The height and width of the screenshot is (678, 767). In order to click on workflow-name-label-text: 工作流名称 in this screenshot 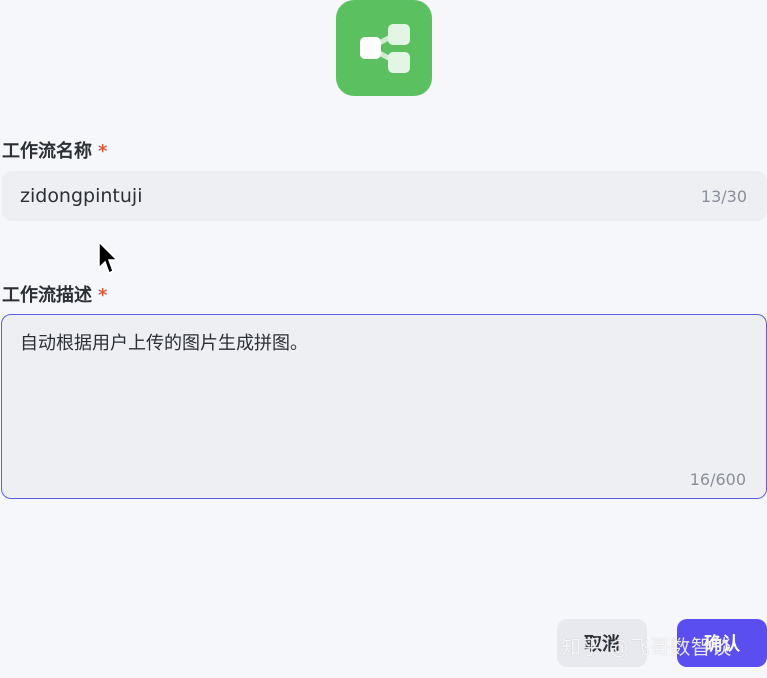, I will do `click(47, 151)`.